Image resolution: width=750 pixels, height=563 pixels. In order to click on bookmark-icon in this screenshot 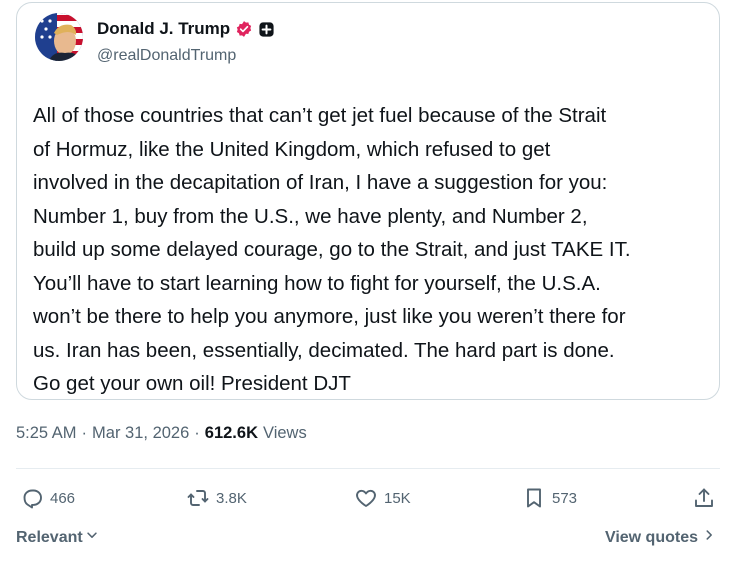, I will do `click(534, 498)`.